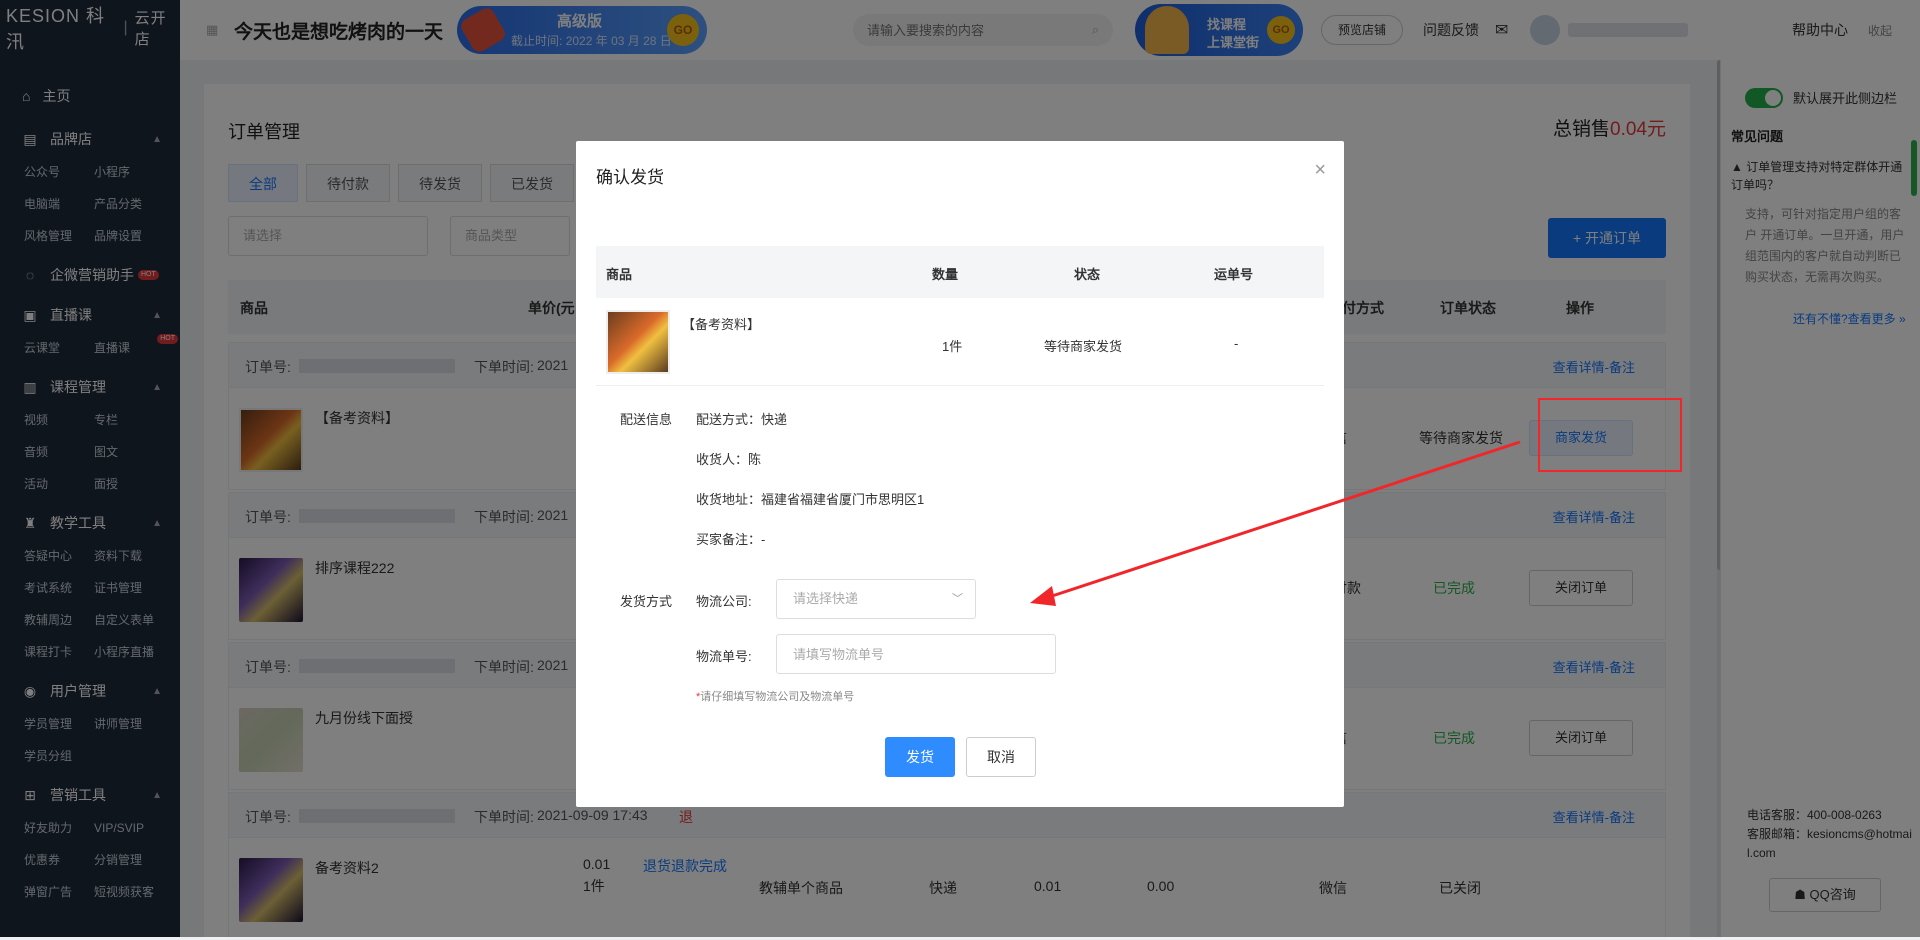  What do you see at coordinates (646, 601) in the screenshot?
I see `ship-method-label: 发货方式` at bounding box center [646, 601].